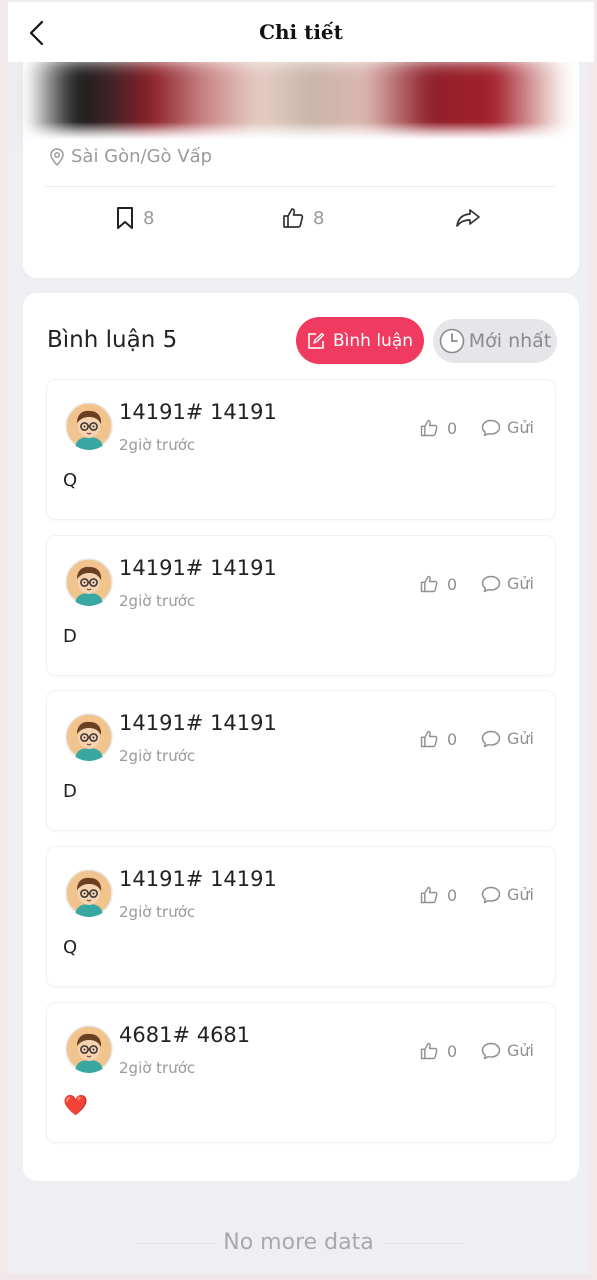 The image size is (597, 1280). I want to click on post-actions: 8 8, so click(301, 222).